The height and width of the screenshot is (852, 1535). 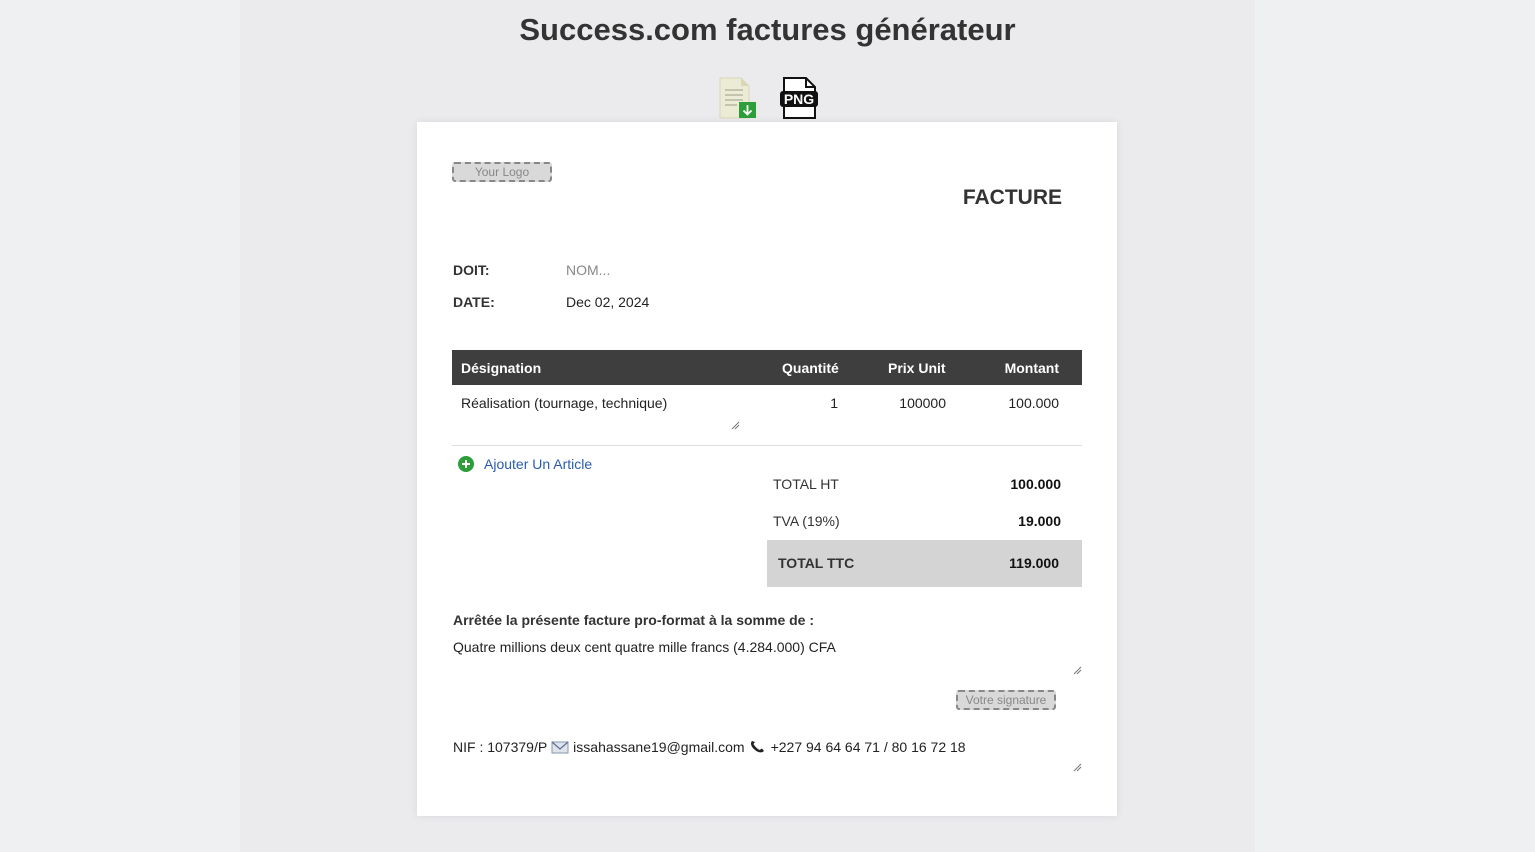 I want to click on png-file-icon: PNG, so click(x=799, y=98).